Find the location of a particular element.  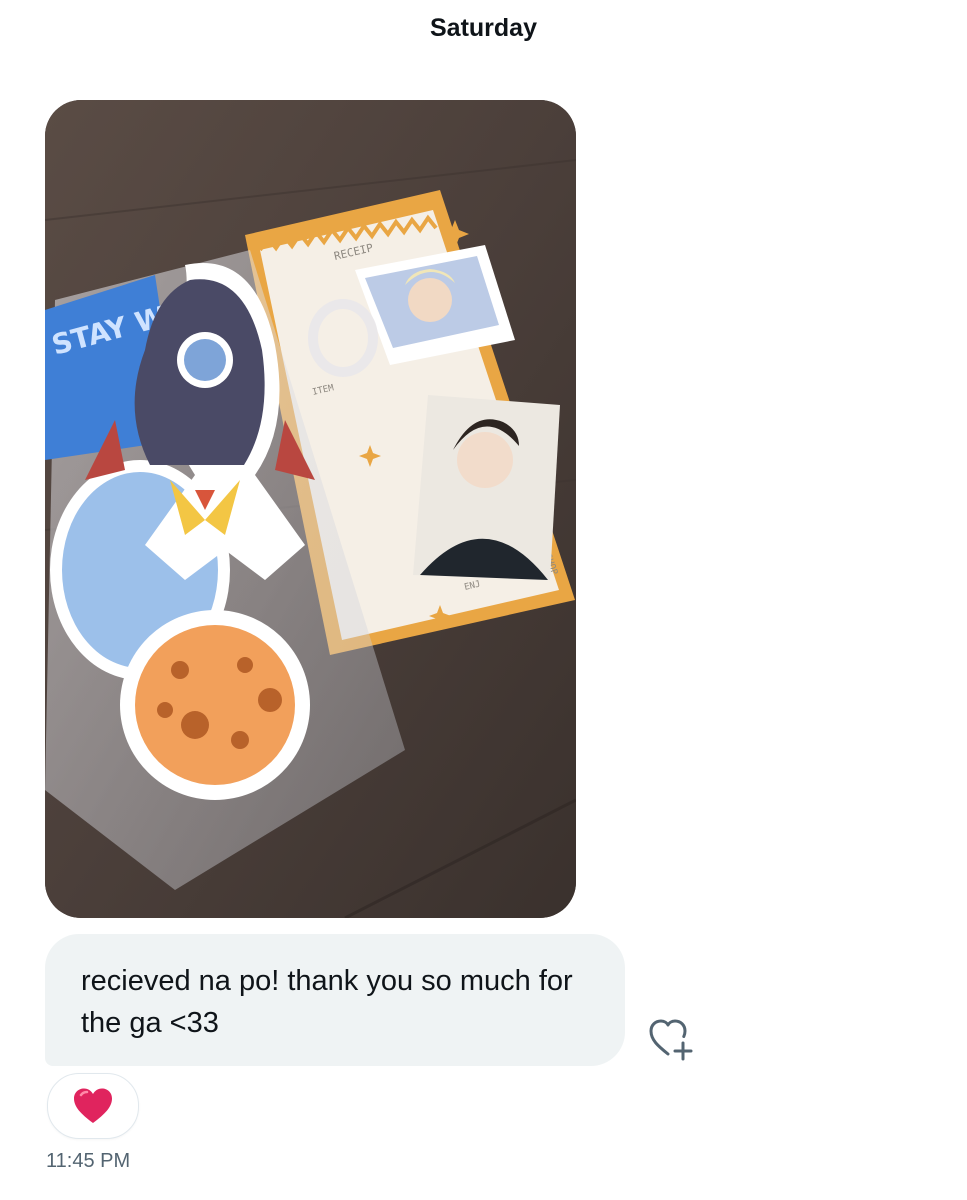

red-heart-icon is located at coordinates (93, 1105).